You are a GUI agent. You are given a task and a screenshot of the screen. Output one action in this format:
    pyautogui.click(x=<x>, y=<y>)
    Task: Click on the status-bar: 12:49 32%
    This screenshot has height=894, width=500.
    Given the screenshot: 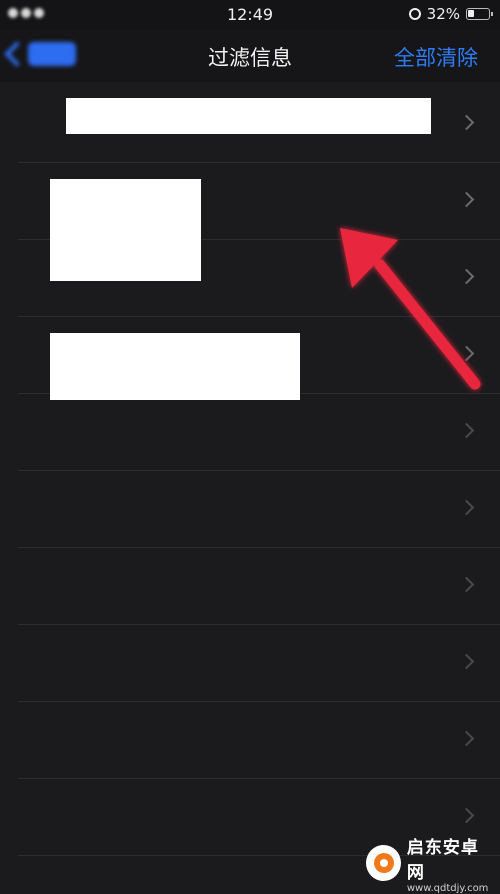 What is the action you would take?
    pyautogui.click(x=250, y=15)
    